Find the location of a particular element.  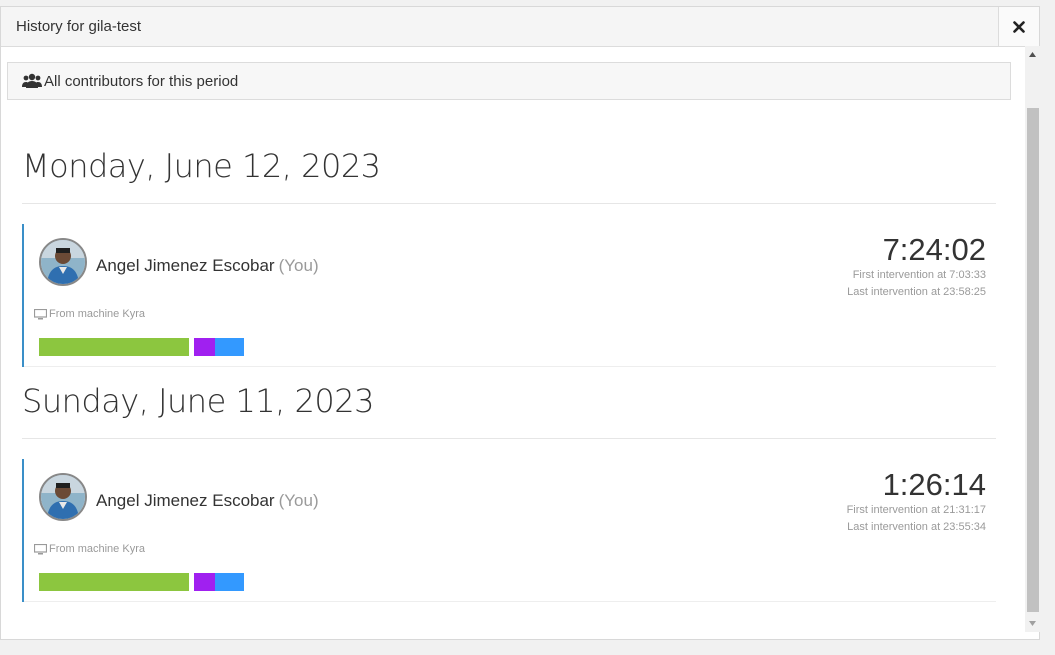

modal-header: History for gila-test is located at coordinates (520, 27).